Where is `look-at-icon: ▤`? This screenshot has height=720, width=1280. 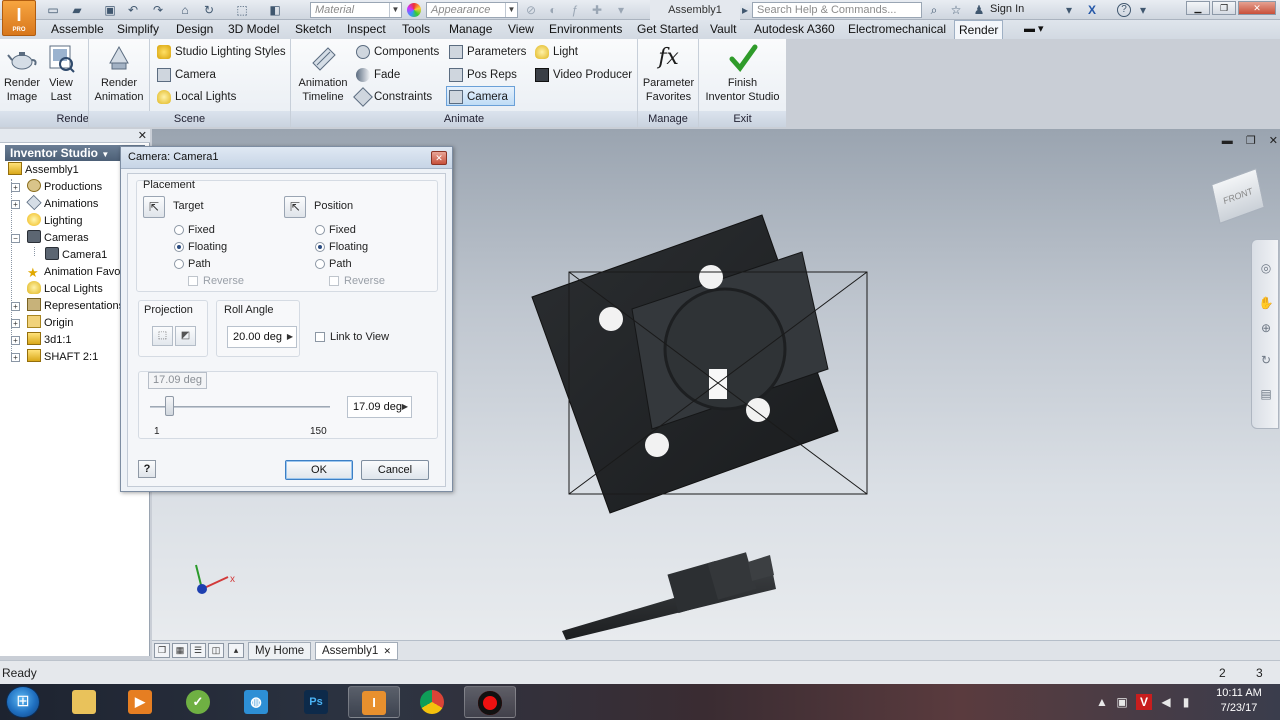
look-at-icon: ▤ is located at coordinates (1266, 394).